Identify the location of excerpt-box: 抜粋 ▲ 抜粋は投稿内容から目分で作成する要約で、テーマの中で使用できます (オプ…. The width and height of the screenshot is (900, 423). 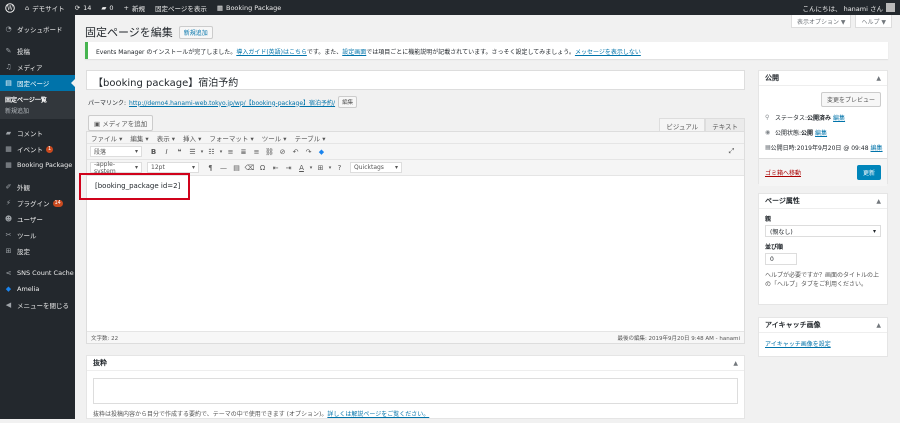
(415, 387).